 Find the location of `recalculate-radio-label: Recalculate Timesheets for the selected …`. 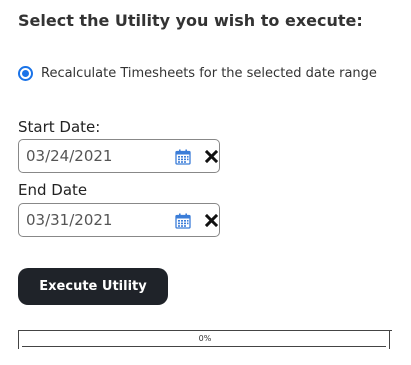

recalculate-radio-label: Recalculate Timesheets for the selected … is located at coordinates (209, 73).